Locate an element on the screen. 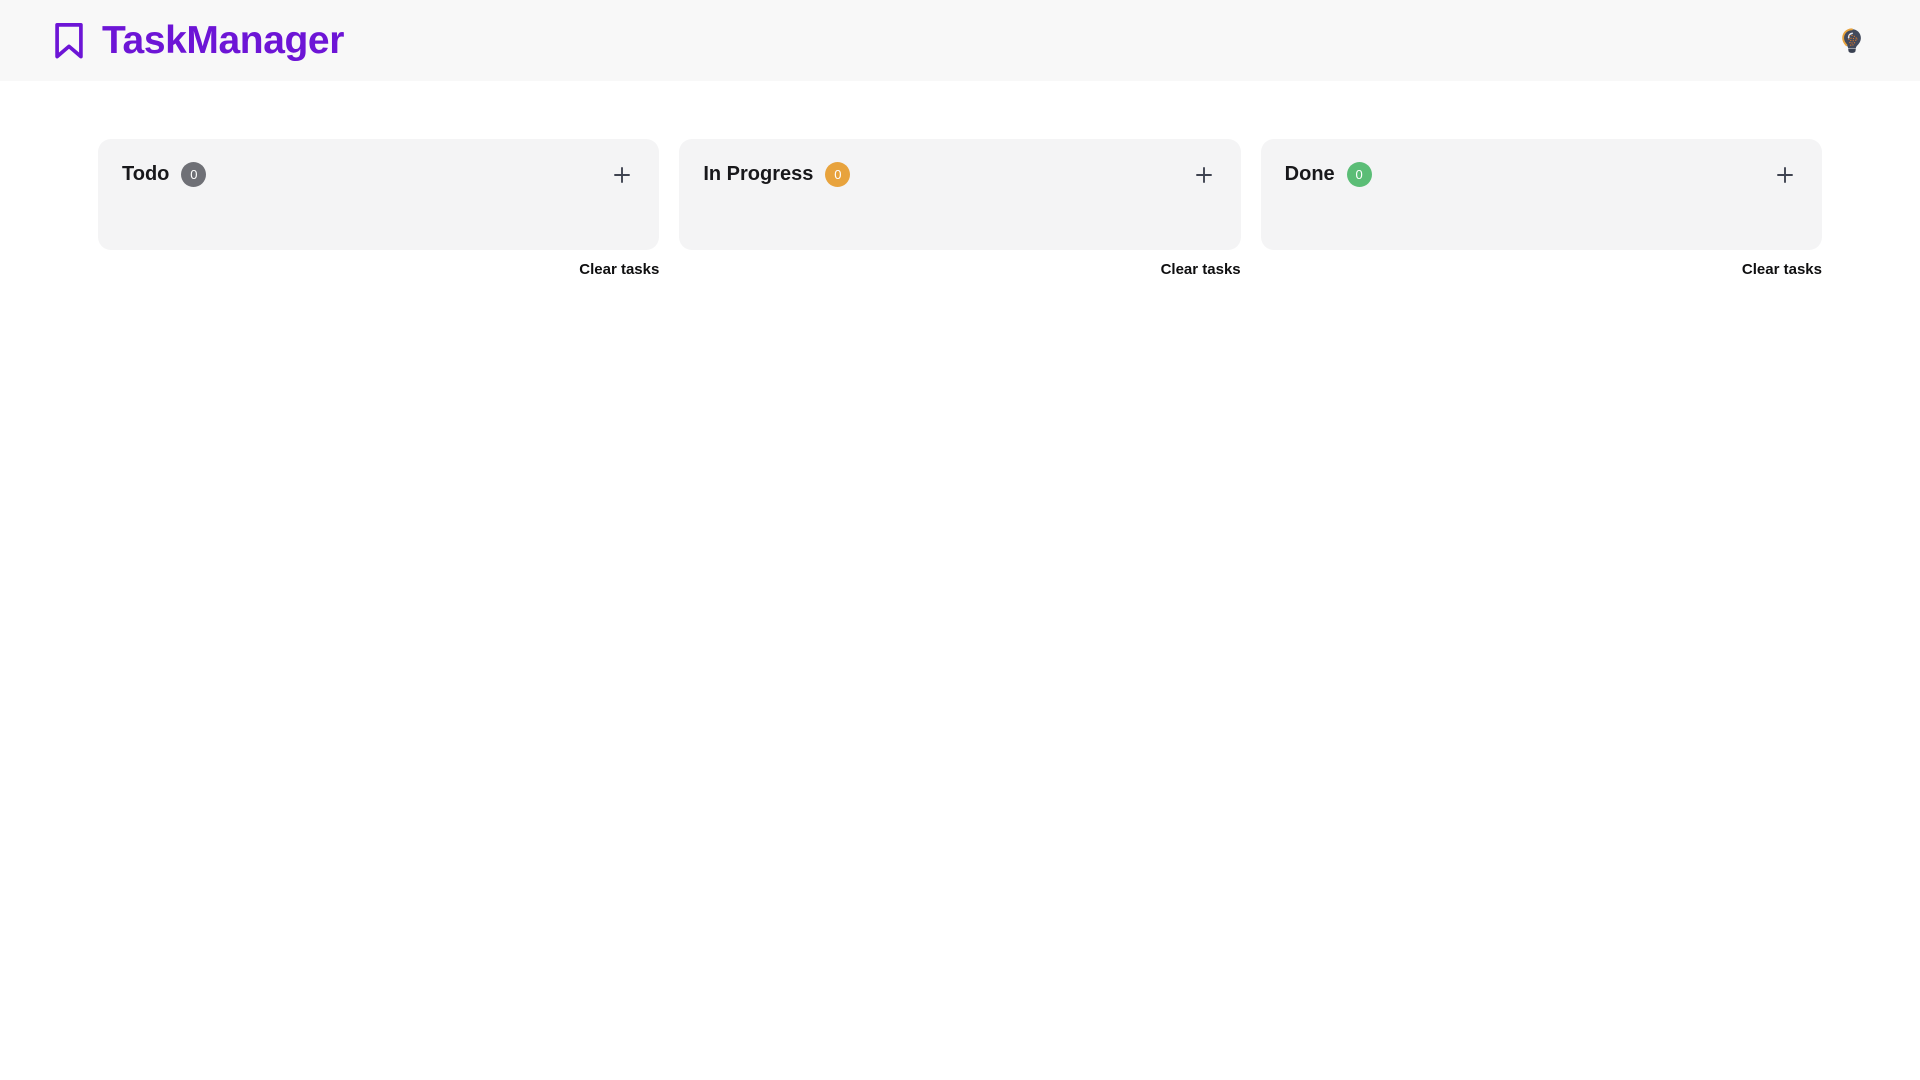 The height and width of the screenshot is (1080, 1920). clear-tasks-button-done: Clear tasks is located at coordinates (1782, 269).